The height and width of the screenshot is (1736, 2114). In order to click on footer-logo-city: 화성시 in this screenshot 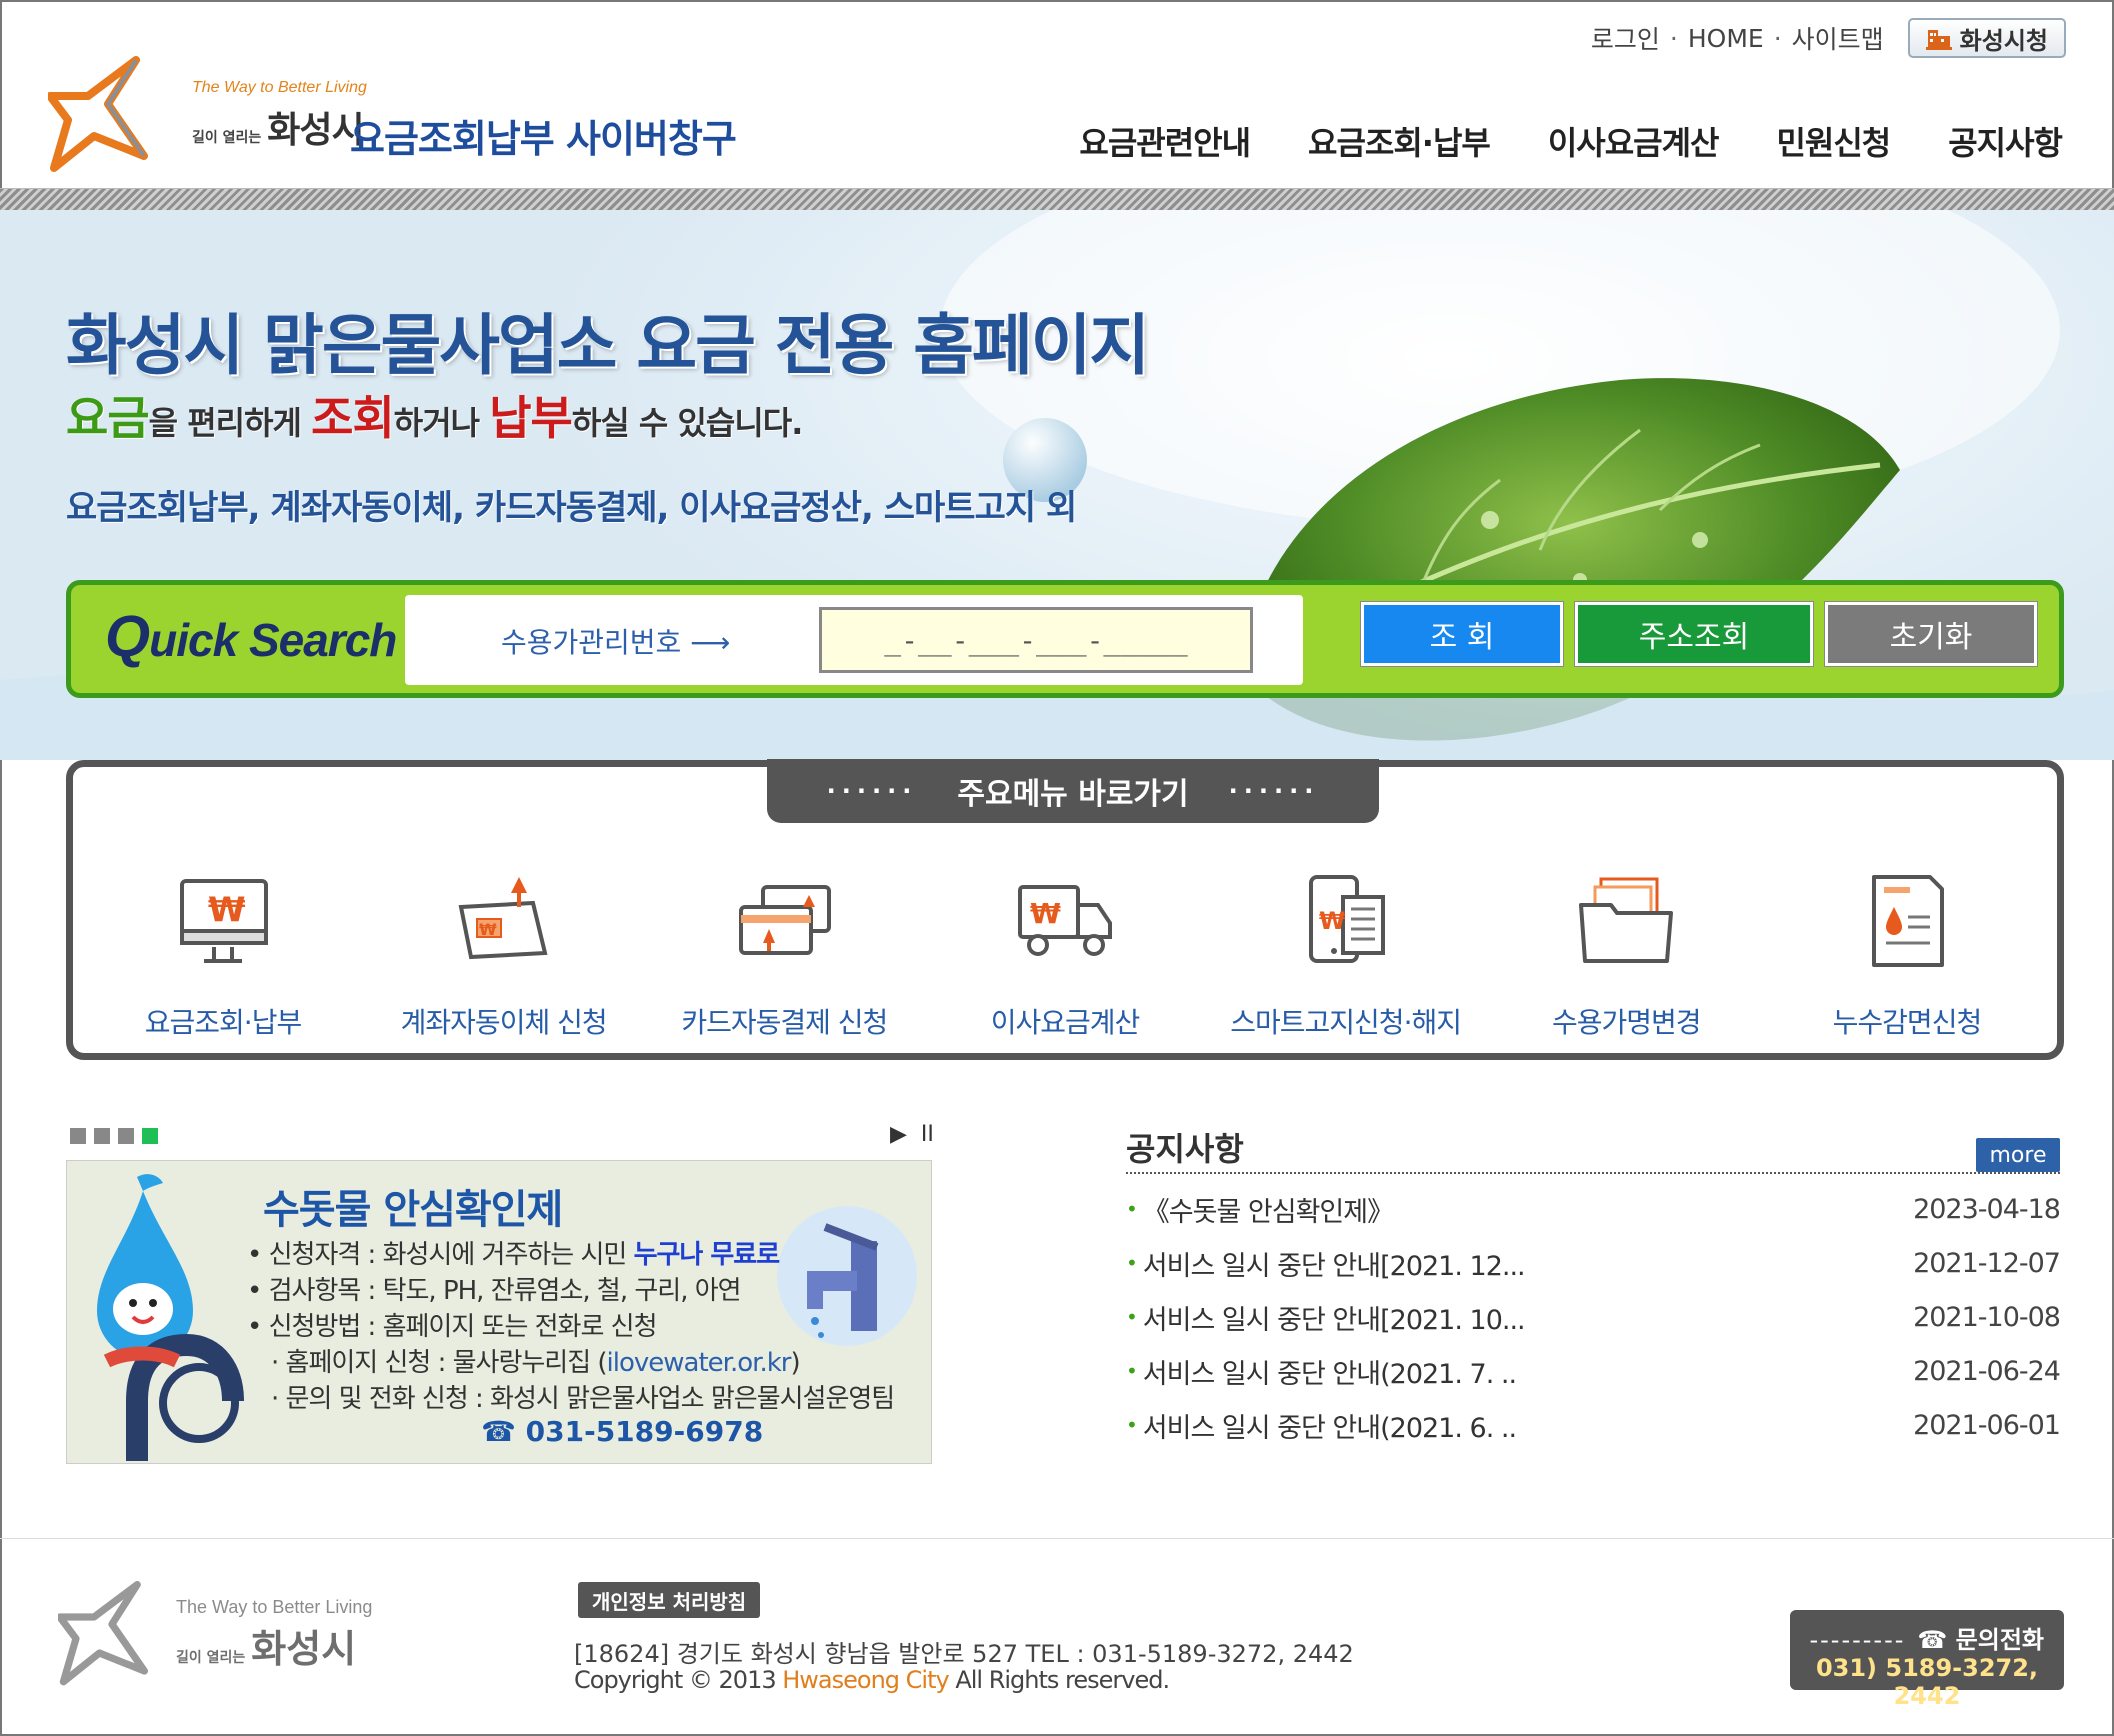, I will do `click(304, 1649)`.